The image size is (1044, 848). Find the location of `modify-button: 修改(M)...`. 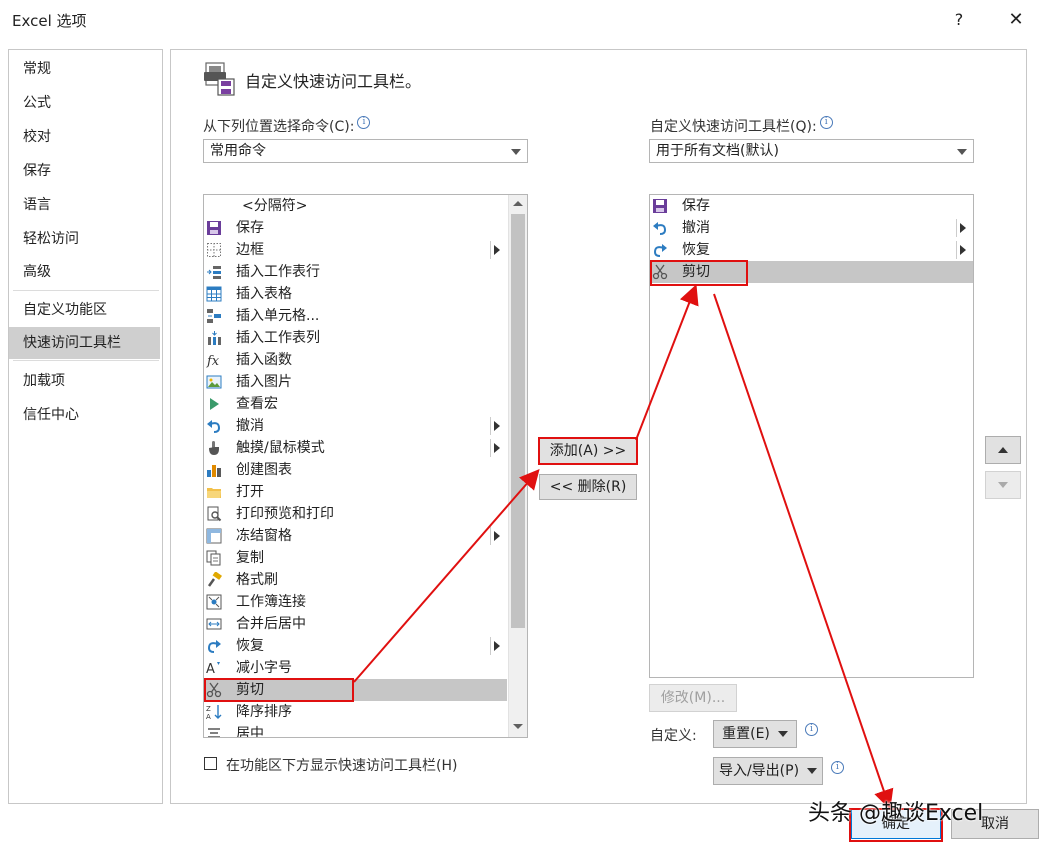

modify-button: 修改(M)... is located at coordinates (693, 698).